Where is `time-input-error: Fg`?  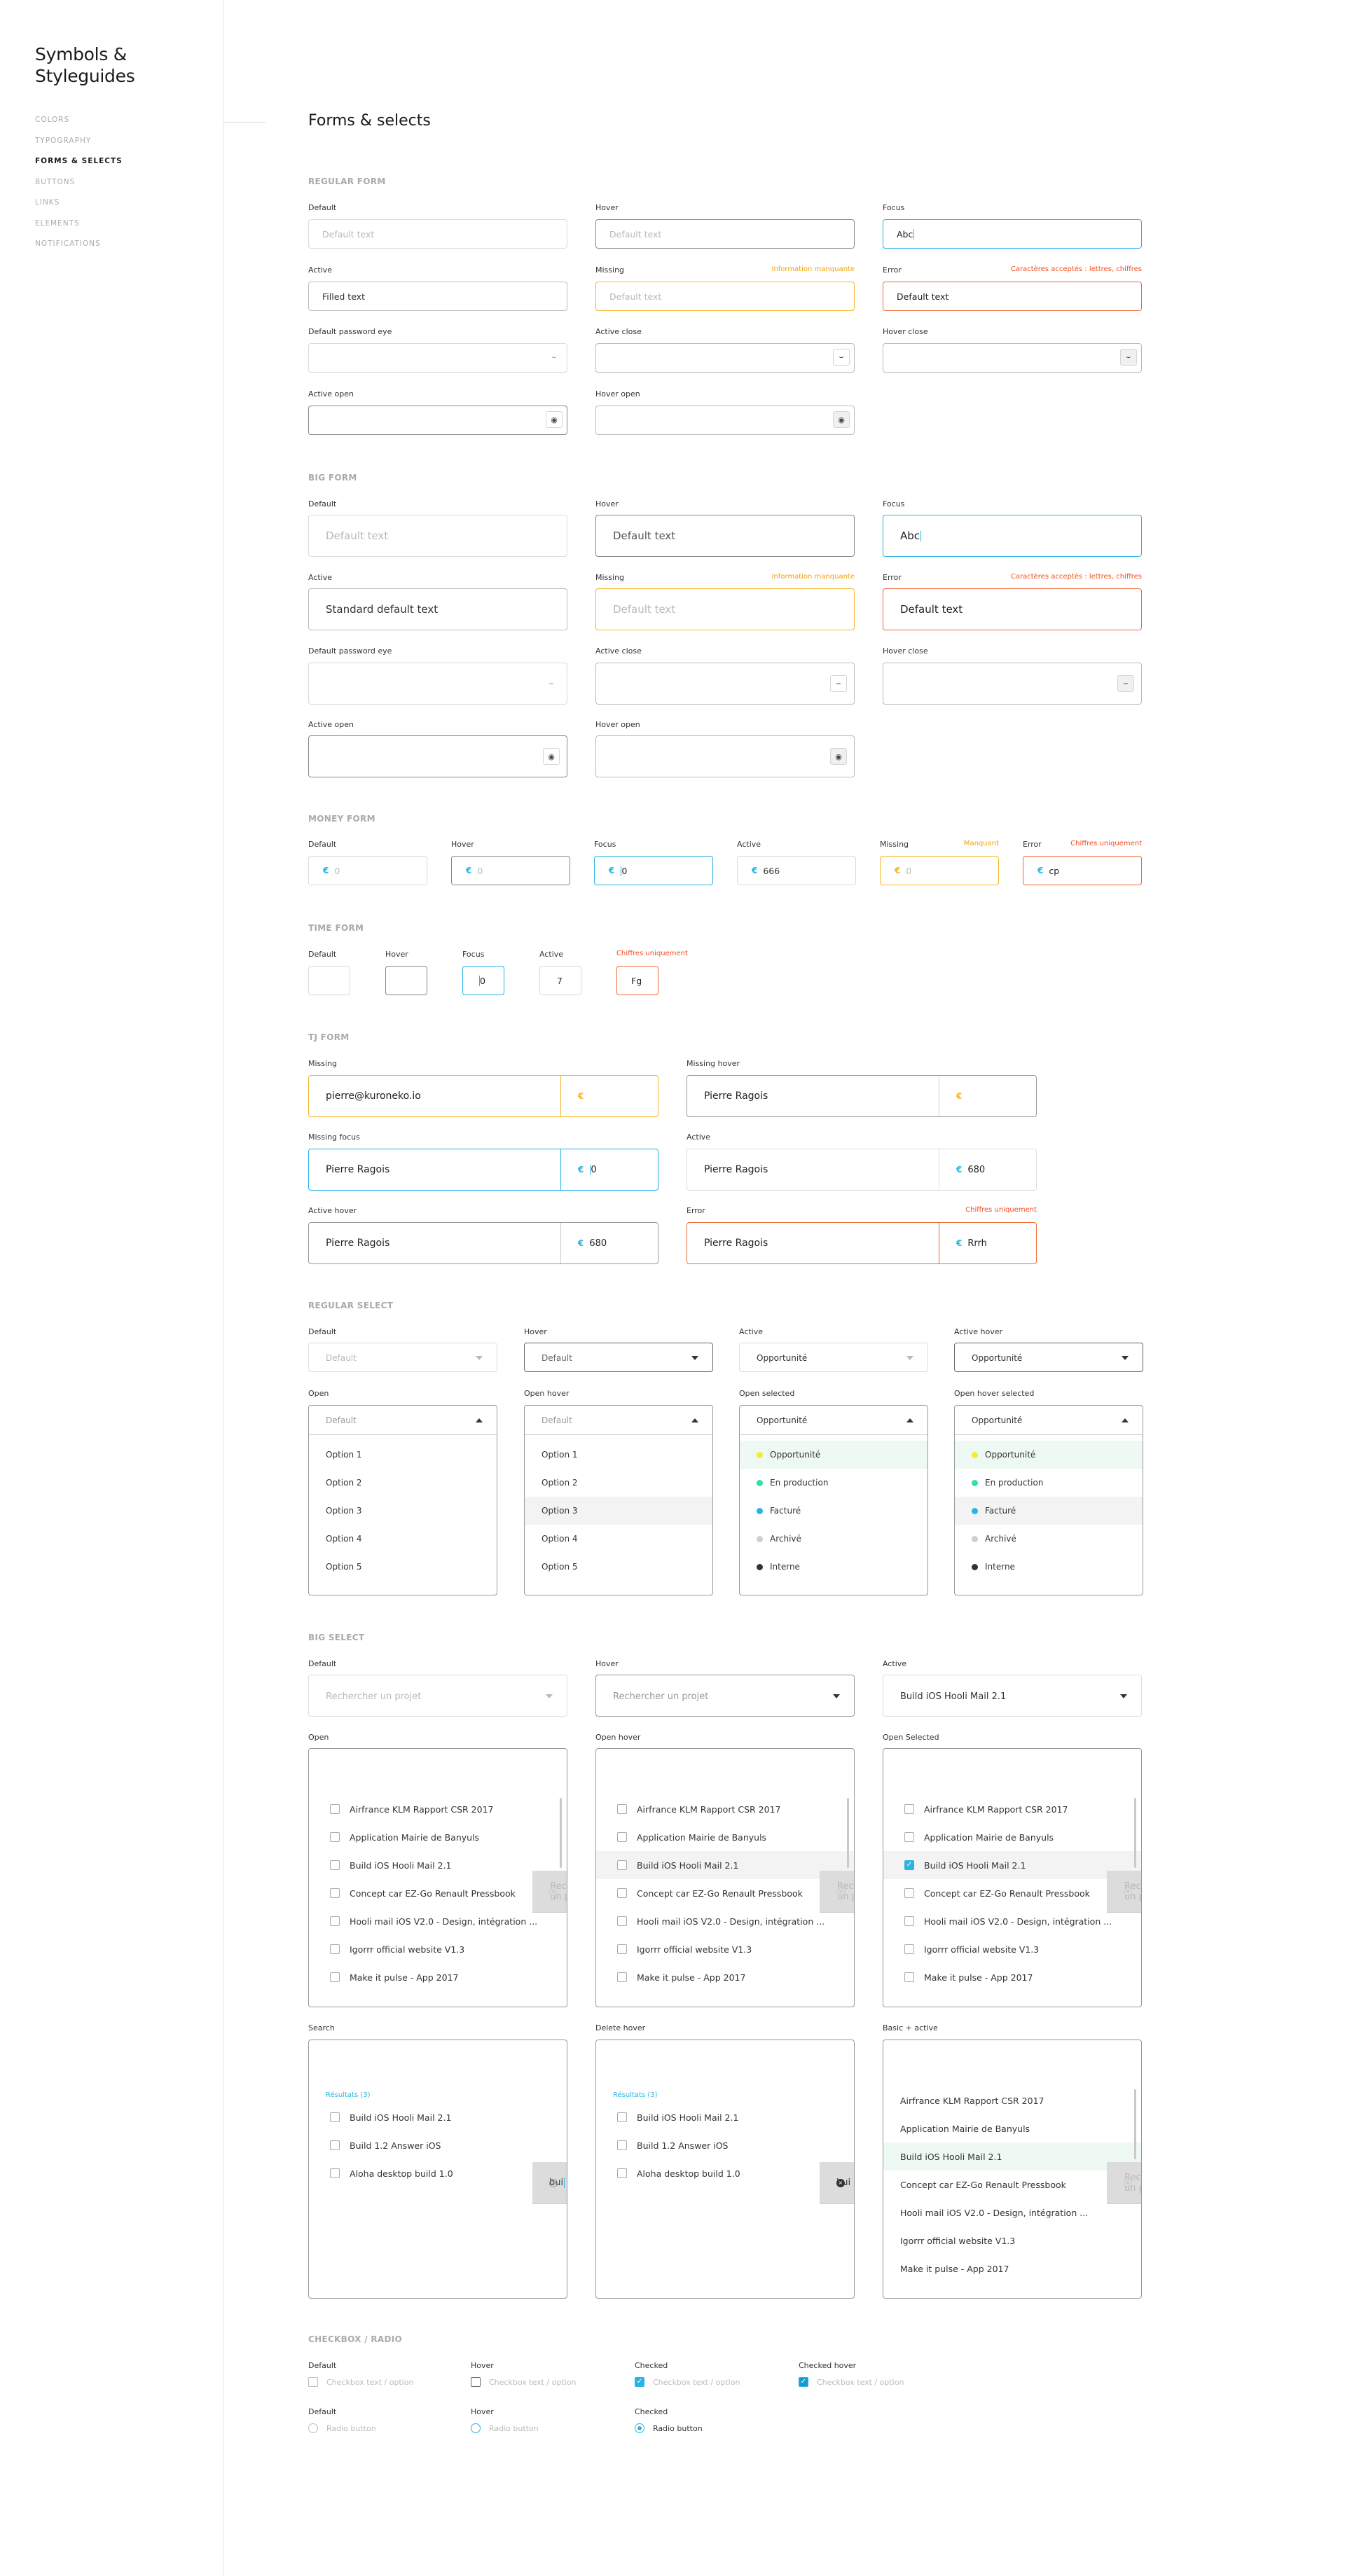 time-input-error: Fg is located at coordinates (637, 980).